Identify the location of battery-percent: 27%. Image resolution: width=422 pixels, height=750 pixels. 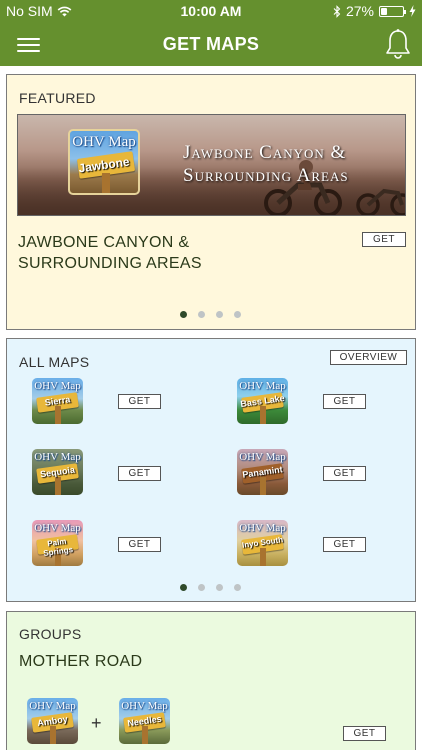
(359, 11).